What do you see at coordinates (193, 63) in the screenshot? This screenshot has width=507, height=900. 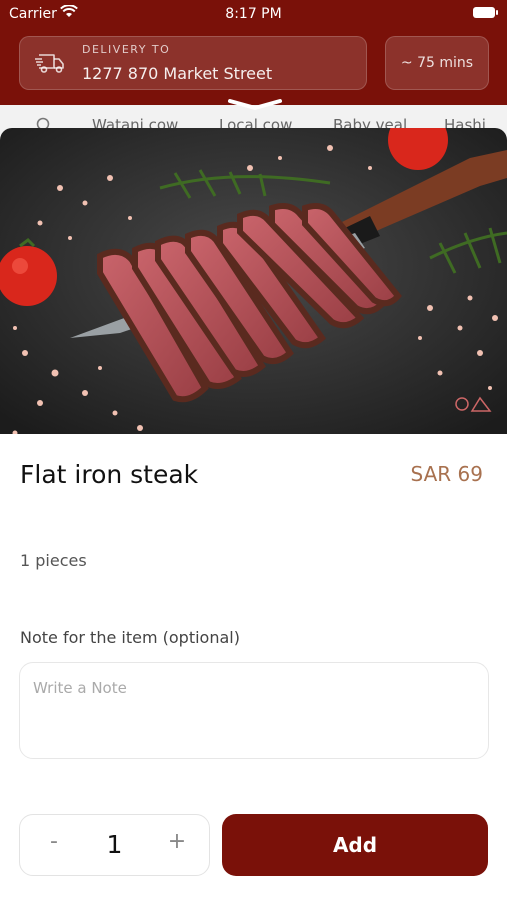 I see `delivery-address-button: DELIVERY TO 1277 870 Market Street` at bounding box center [193, 63].